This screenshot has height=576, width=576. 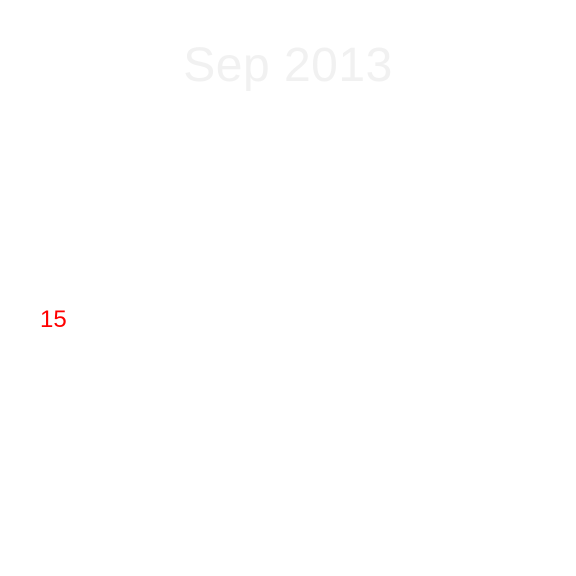 I want to click on month-title: Sep 2013, so click(x=288, y=65).